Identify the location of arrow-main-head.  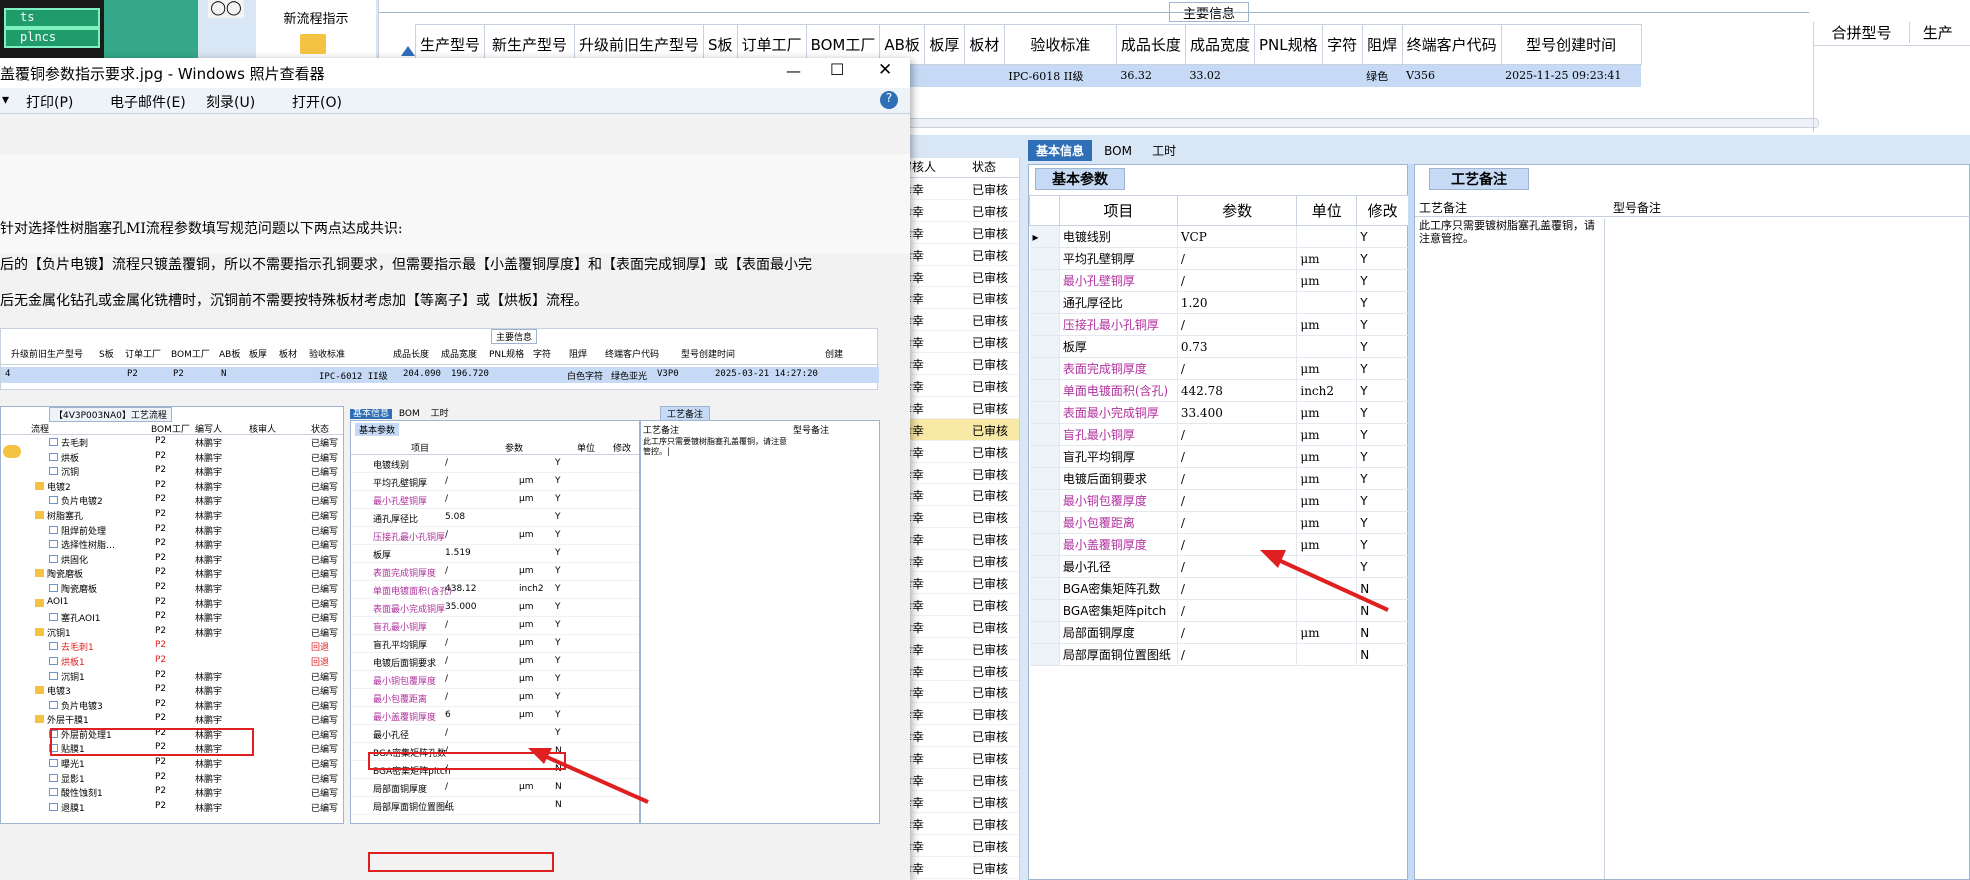
(1273, 559).